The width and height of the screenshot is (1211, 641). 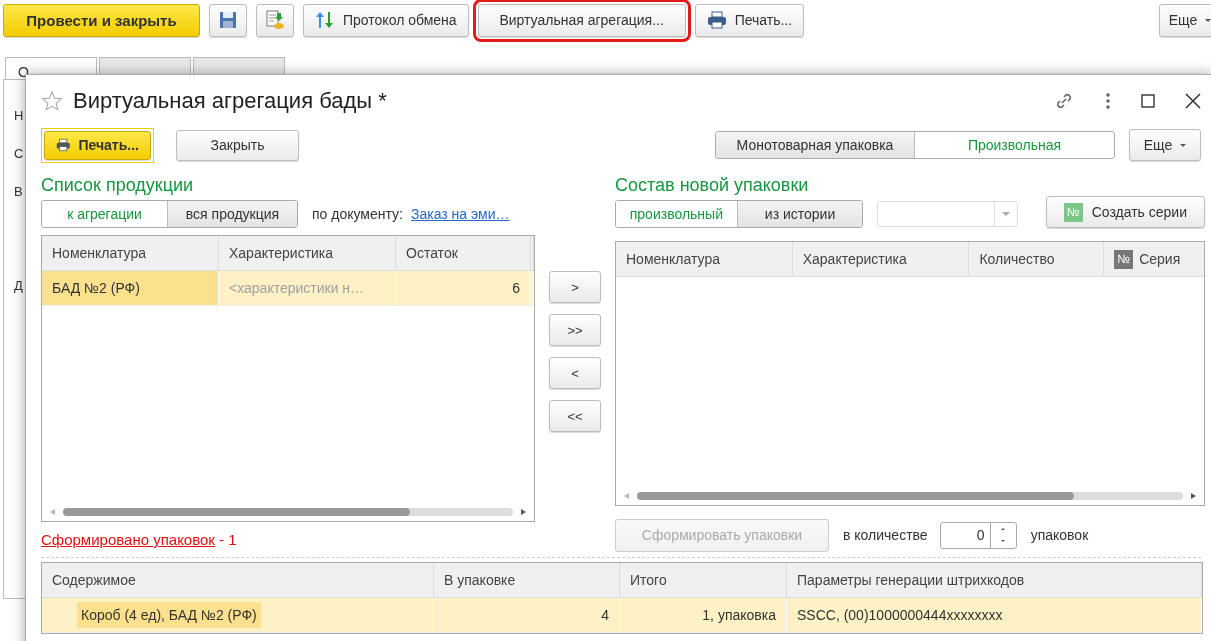 What do you see at coordinates (527, 580) in the screenshot?
I see `column-header: В упаковке` at bounding box center [527, 580].